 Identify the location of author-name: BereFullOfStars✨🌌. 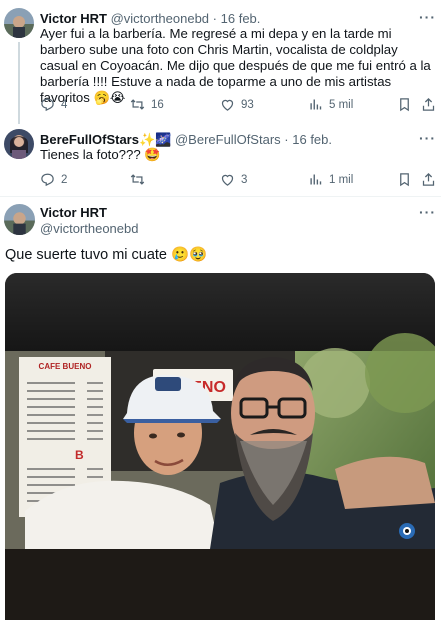
(105, 139).